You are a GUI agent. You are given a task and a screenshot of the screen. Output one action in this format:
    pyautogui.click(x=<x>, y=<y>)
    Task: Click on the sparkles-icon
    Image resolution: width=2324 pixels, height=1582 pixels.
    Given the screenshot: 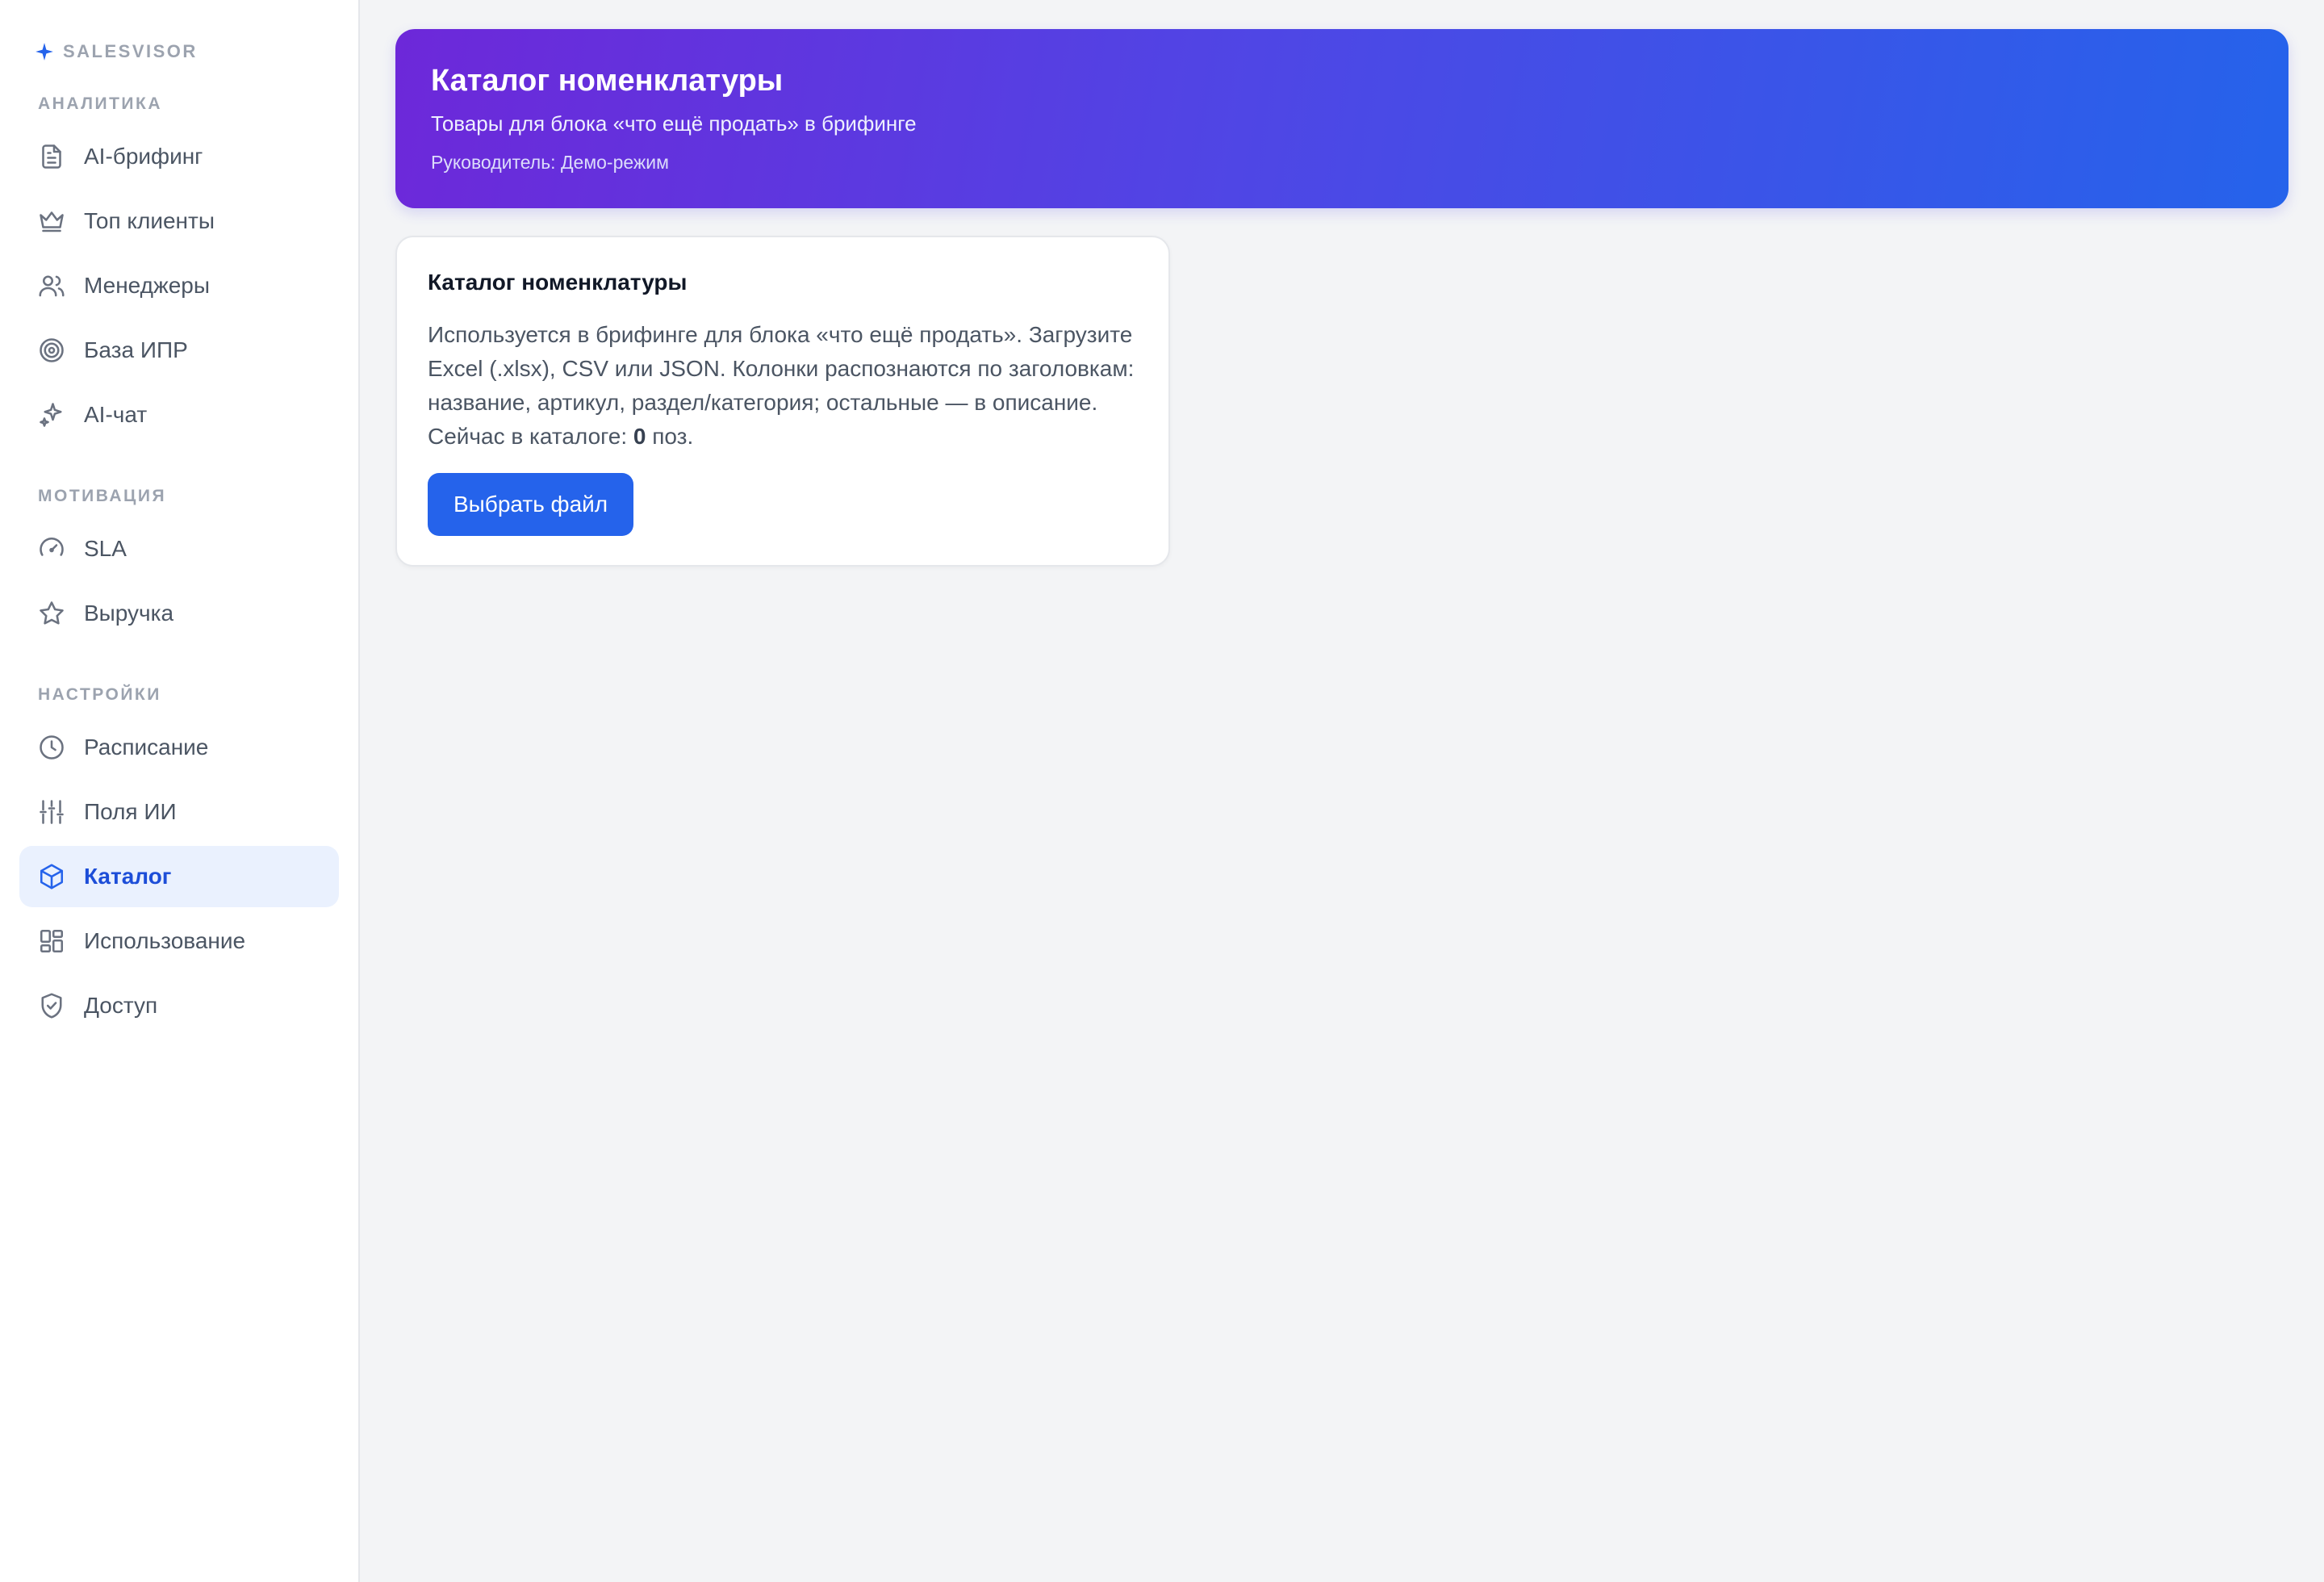 What is the action you would take?
    pyautogui.click(x=51, y=415)
    